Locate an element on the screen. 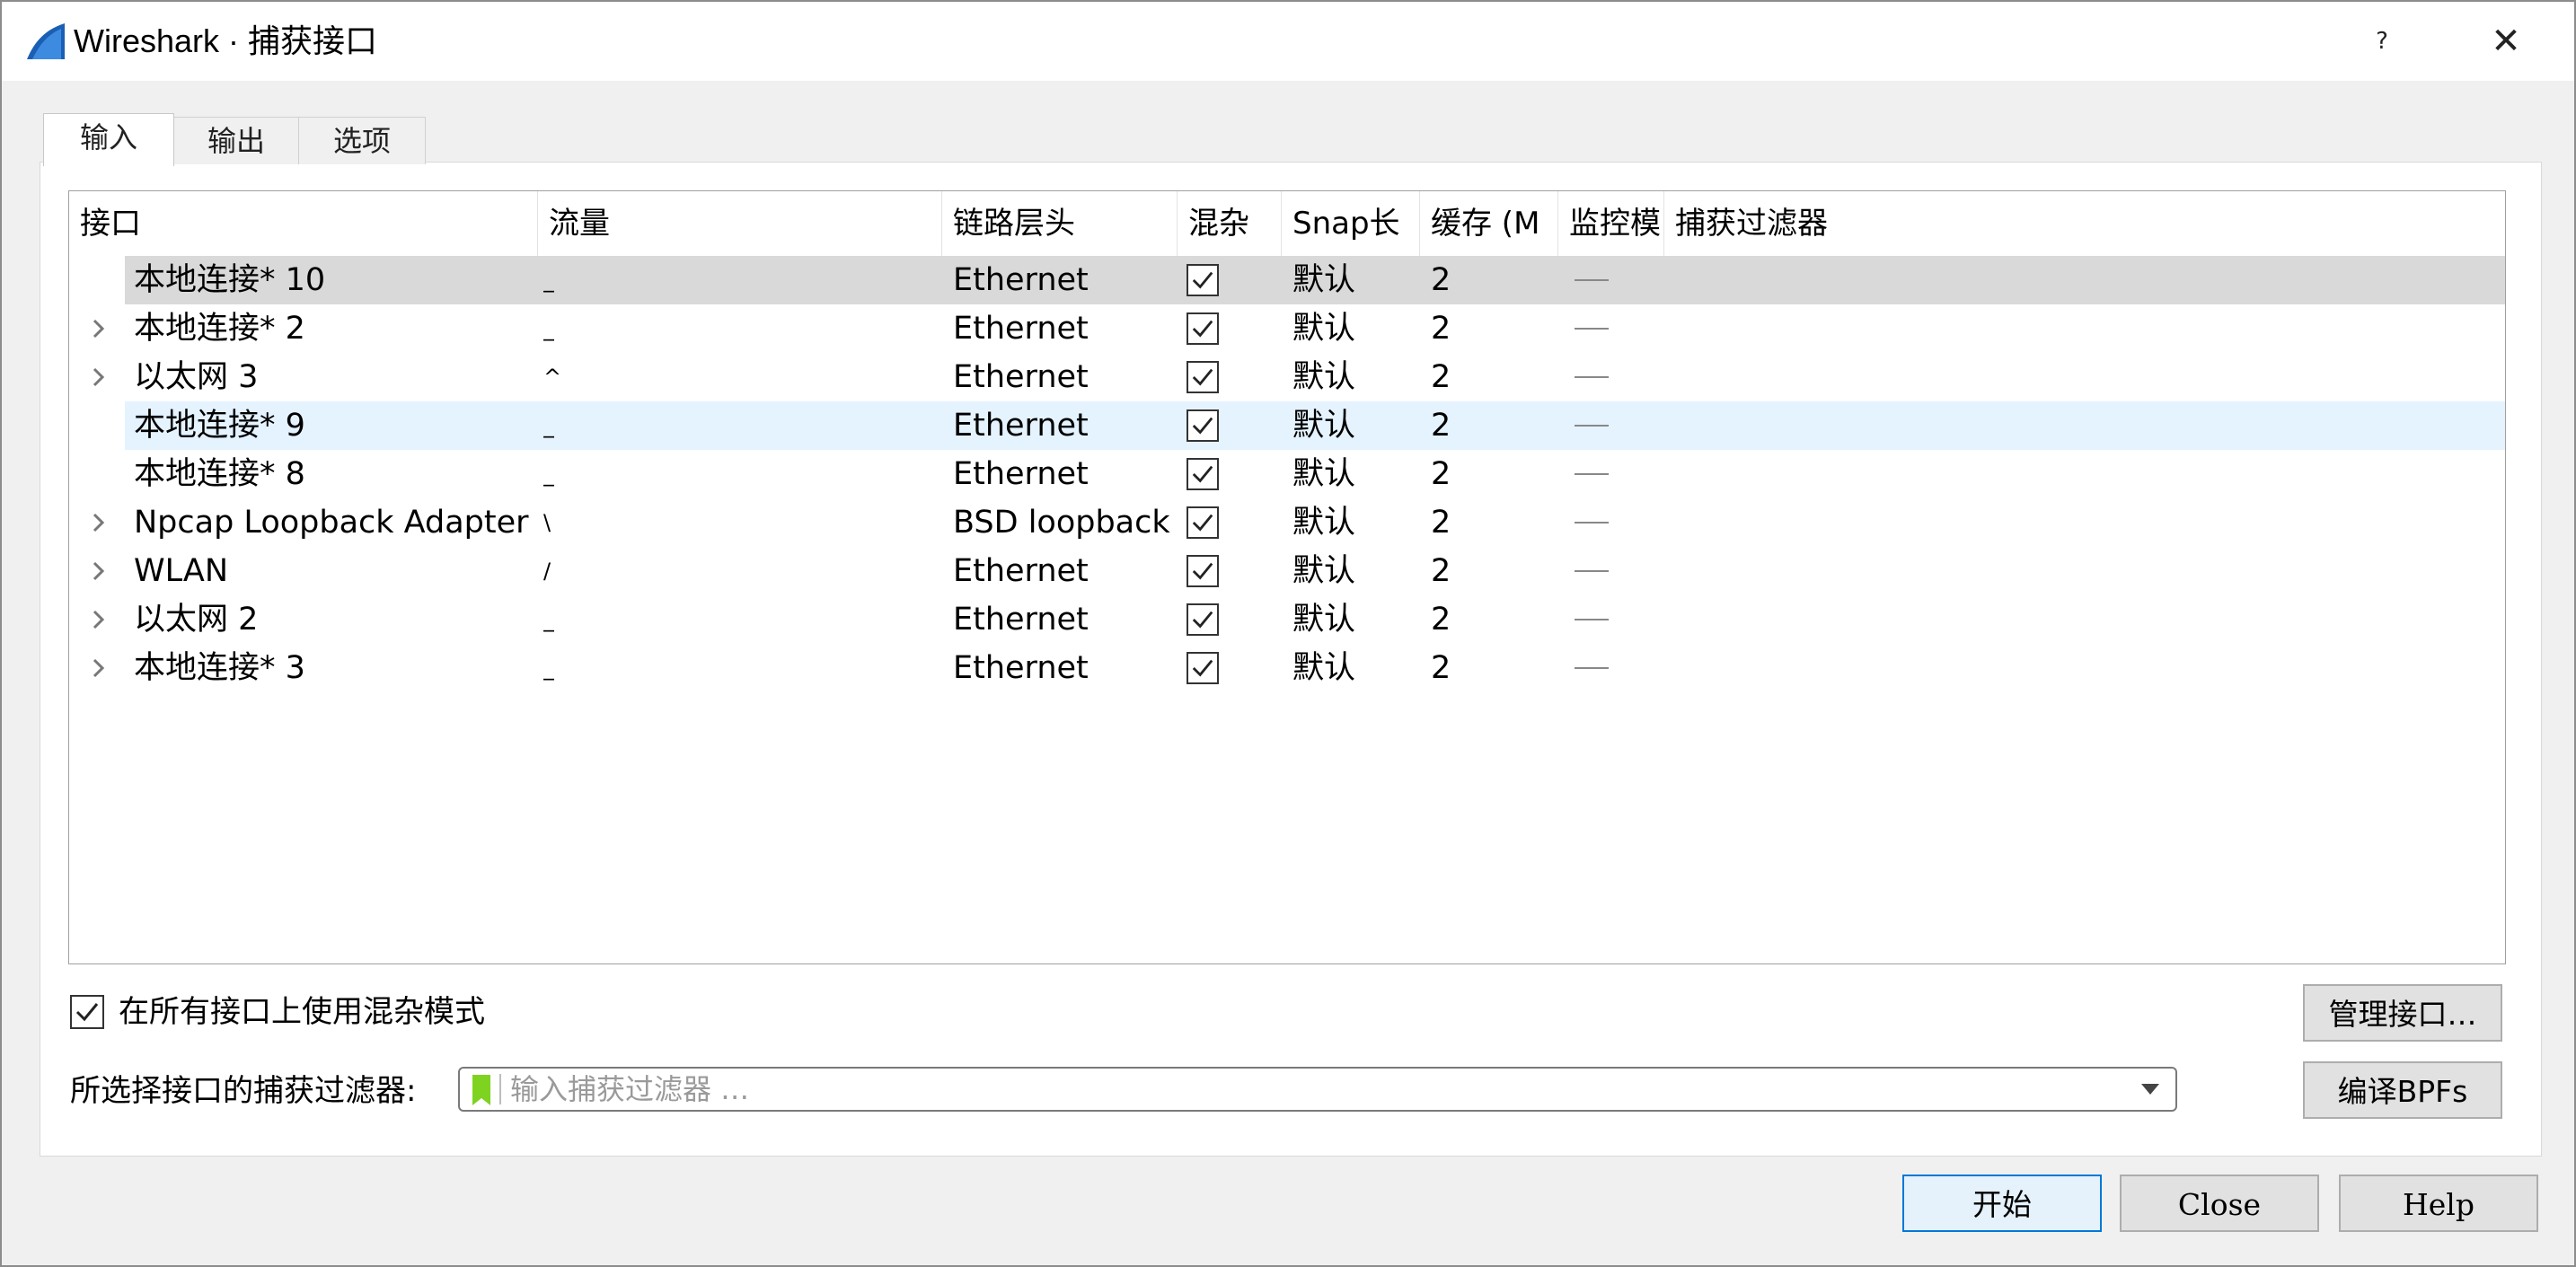  table-row: 本地连接* 10 _ Ethernet 默认 2 is located at coordinates (1287, 280).